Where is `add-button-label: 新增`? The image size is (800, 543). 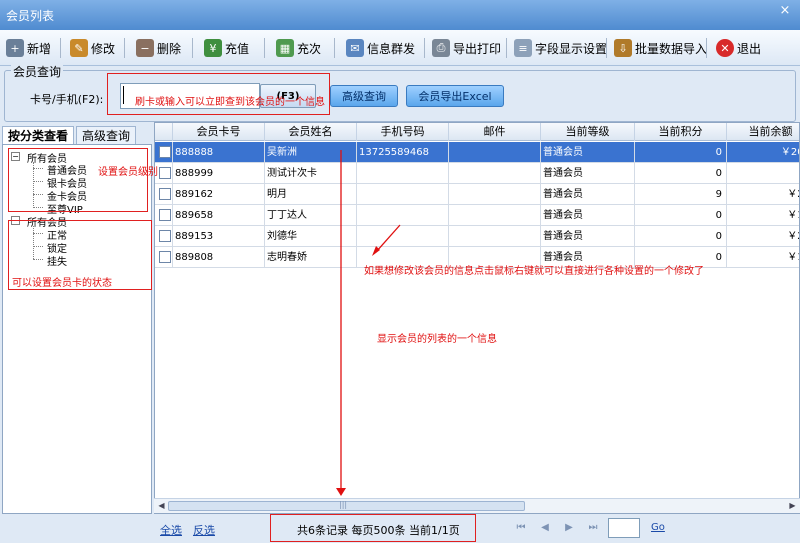 add-button-label: 新增 is located at coordinates (39, 48).